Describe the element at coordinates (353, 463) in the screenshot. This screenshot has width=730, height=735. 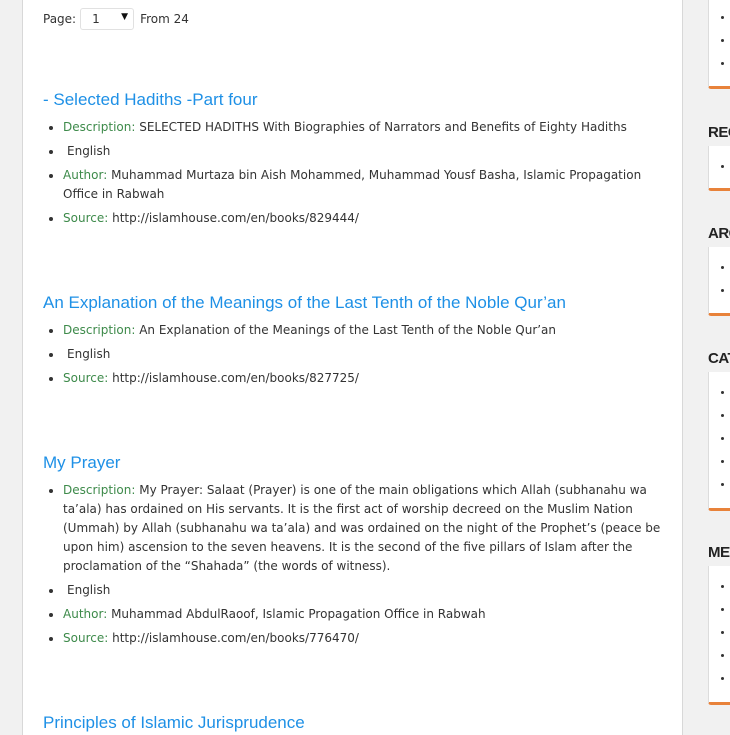
I see `book-title-link: My Prayer` at that location.